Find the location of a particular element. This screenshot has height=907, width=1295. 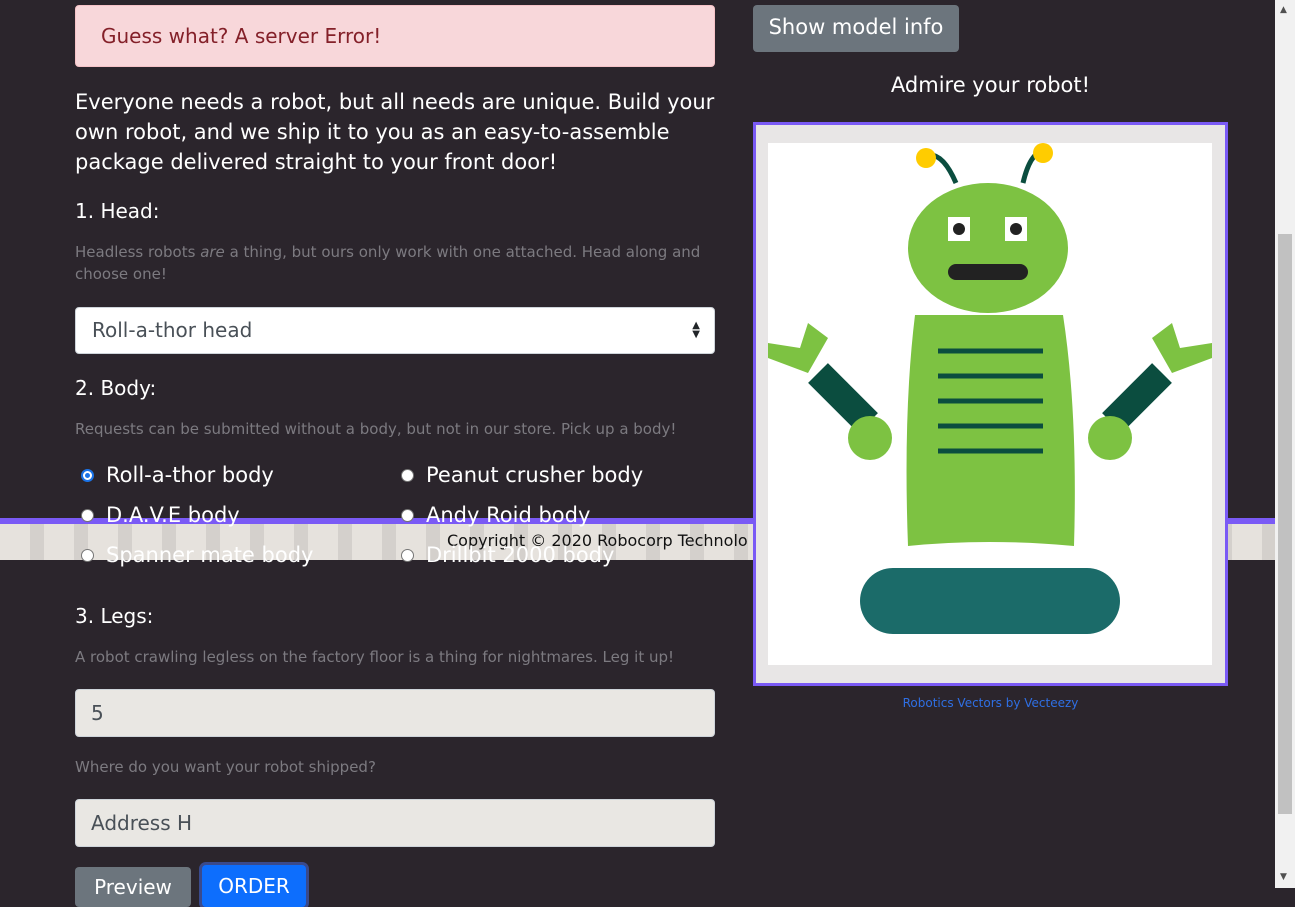

address-input: Address H is located at coordinates (395, 823).